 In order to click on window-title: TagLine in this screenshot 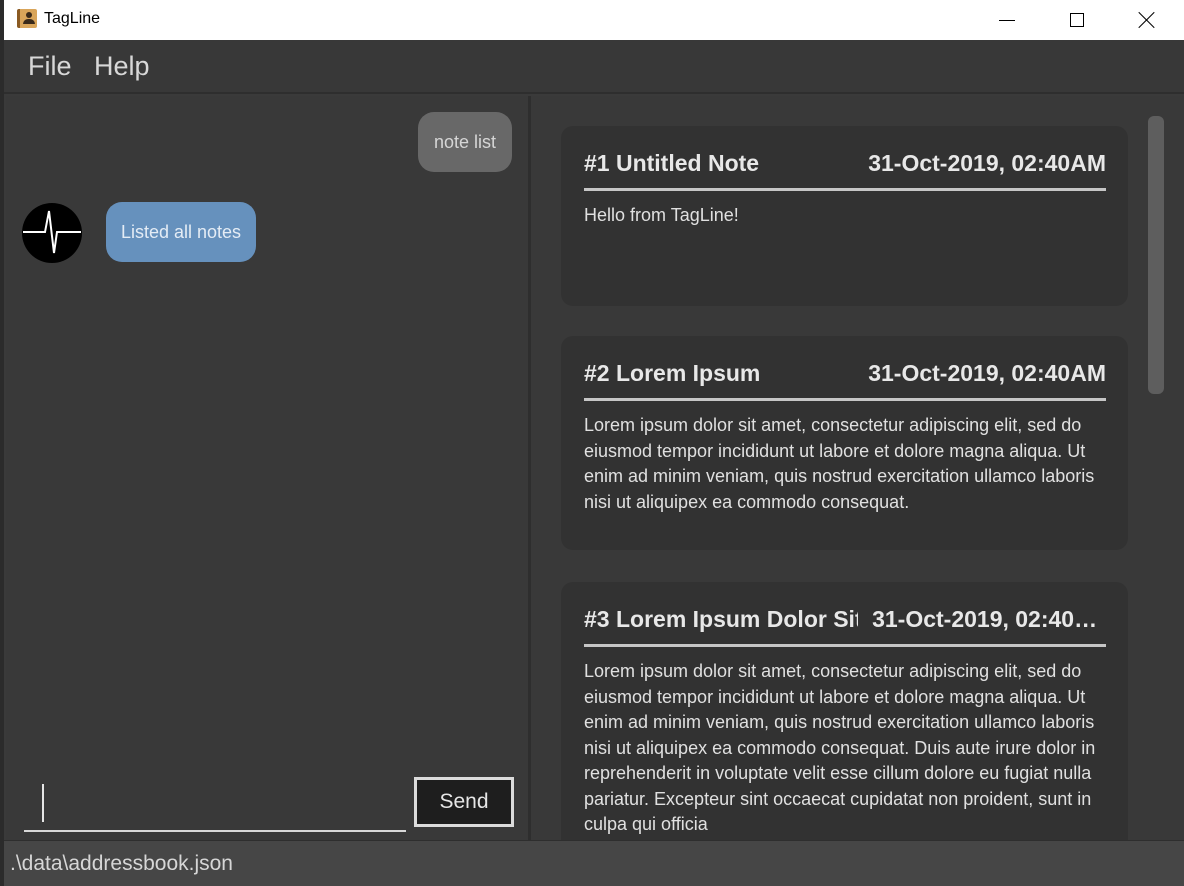, I will do `click(72, 18)`.